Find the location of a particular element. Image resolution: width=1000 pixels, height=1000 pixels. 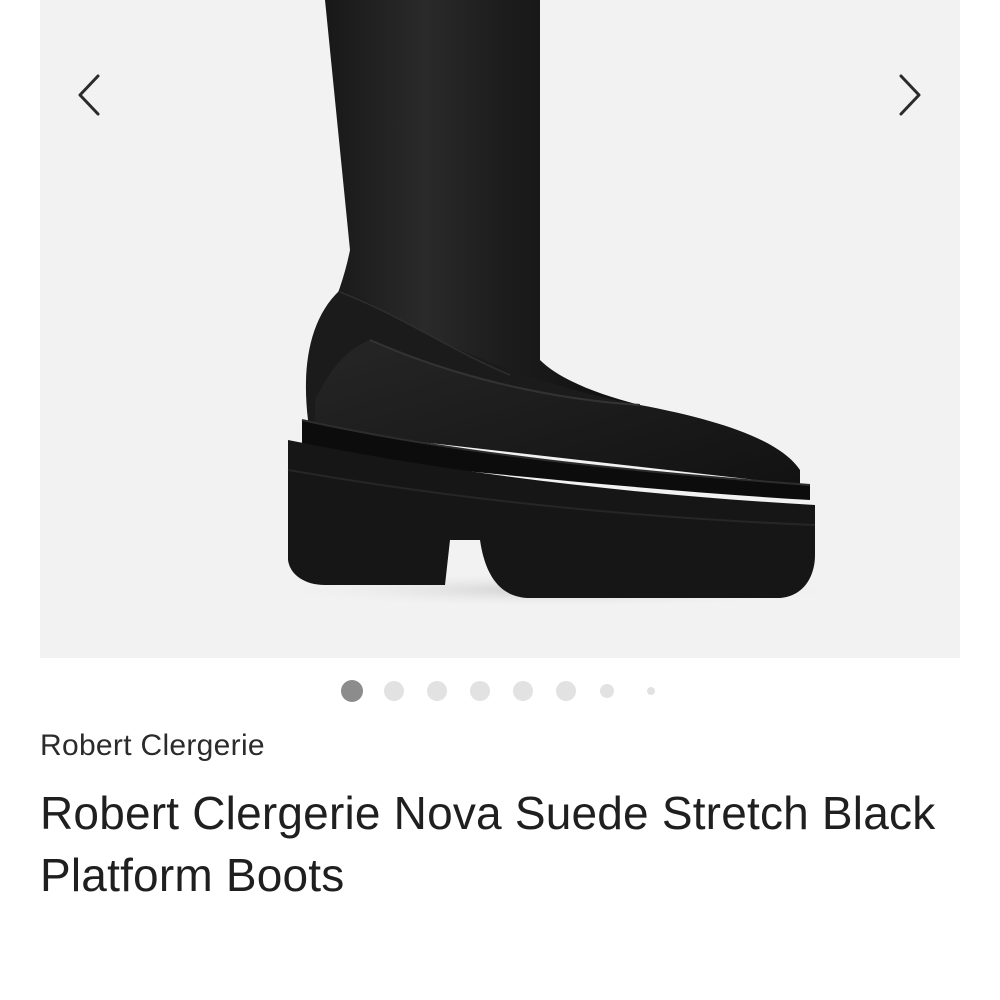

next-image-button is located at coordinates (910, 95).